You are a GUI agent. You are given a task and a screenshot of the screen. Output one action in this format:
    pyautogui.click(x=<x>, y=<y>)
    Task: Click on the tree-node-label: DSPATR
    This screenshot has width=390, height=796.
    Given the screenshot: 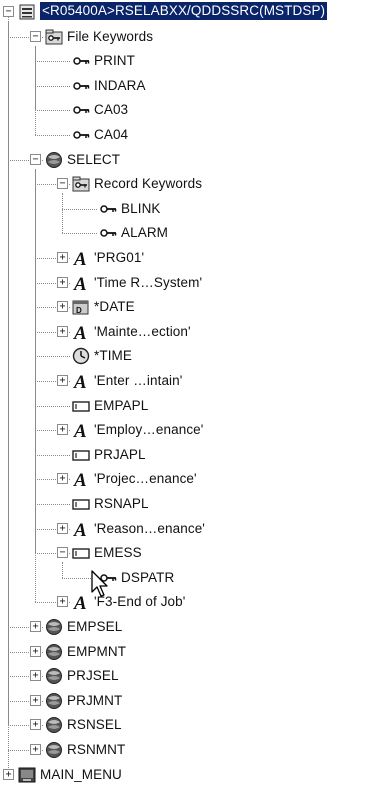 What is the action you would take?
    pyautogui.click(x=148, y=577)
    